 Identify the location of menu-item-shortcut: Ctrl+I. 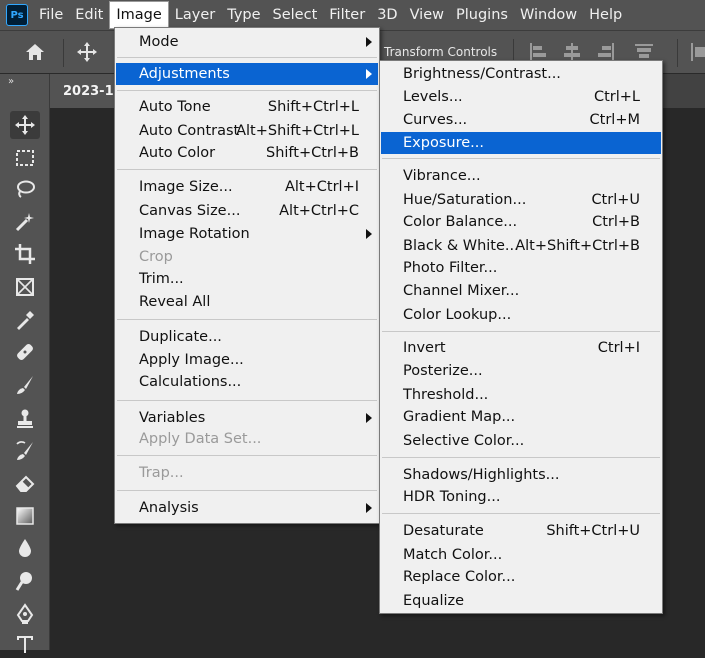
(618, 348).